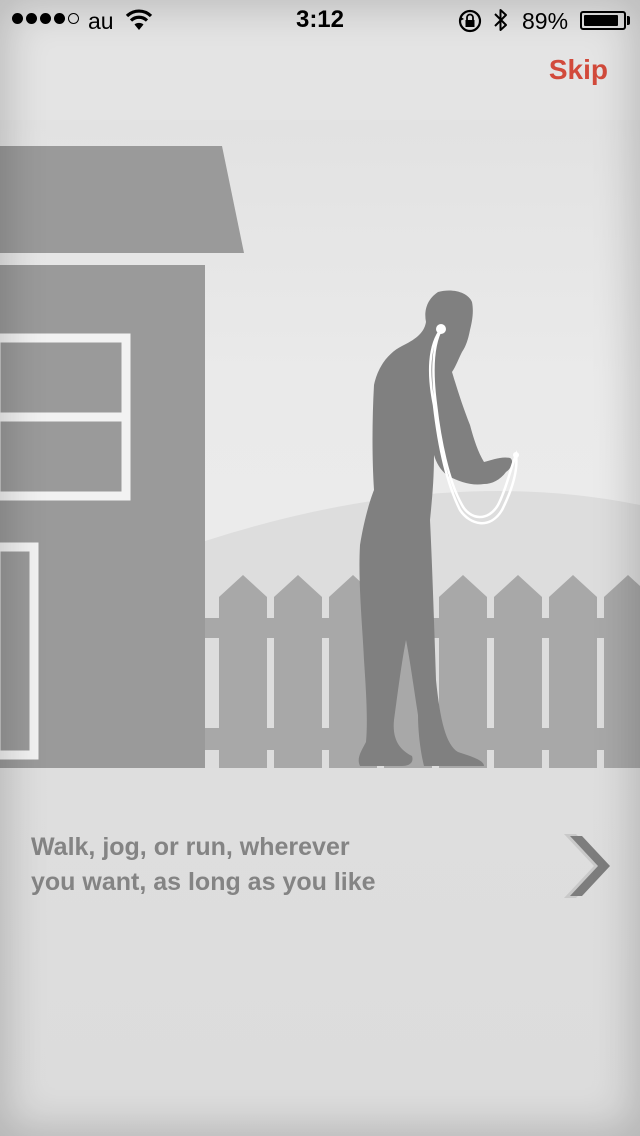  Describe the element at coordinates (501, 23) in the screenshot. I see `bluetooth-icon` at that location.